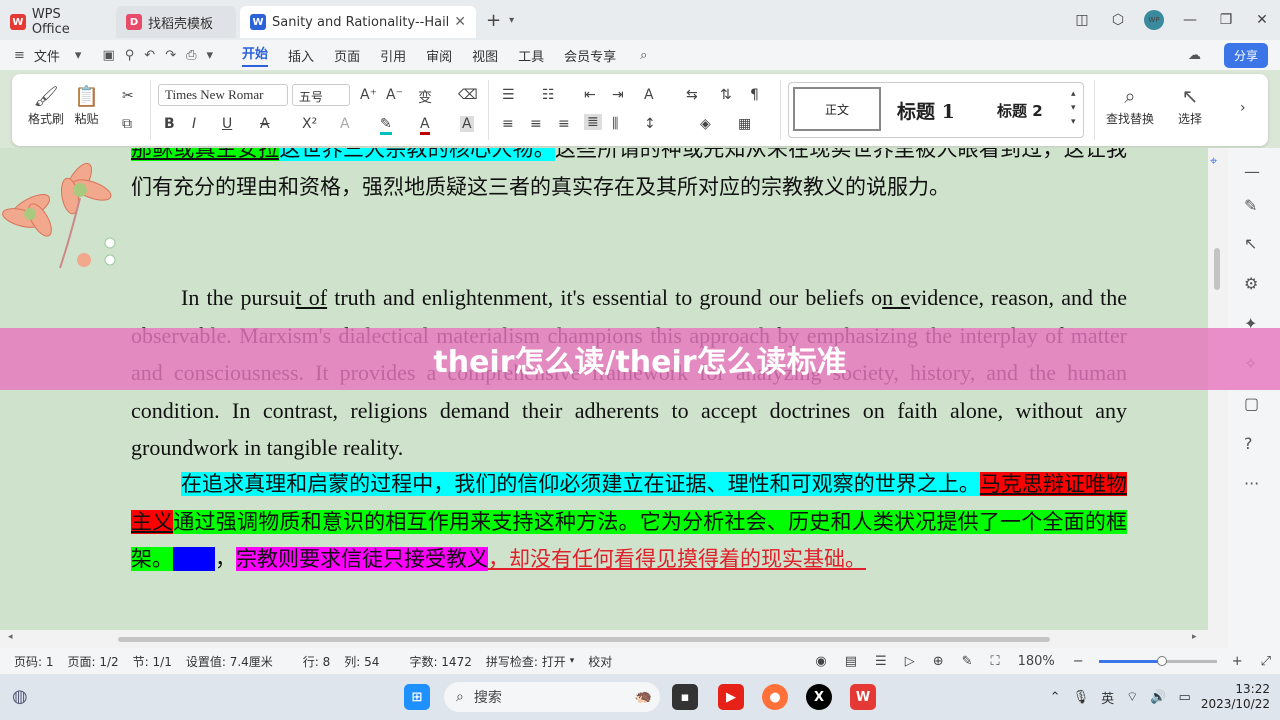  What do you see at coordinates (10, 637) in the screenshot?
I see `scroll-left-icon: ◂` at bounding box center [10, 637].